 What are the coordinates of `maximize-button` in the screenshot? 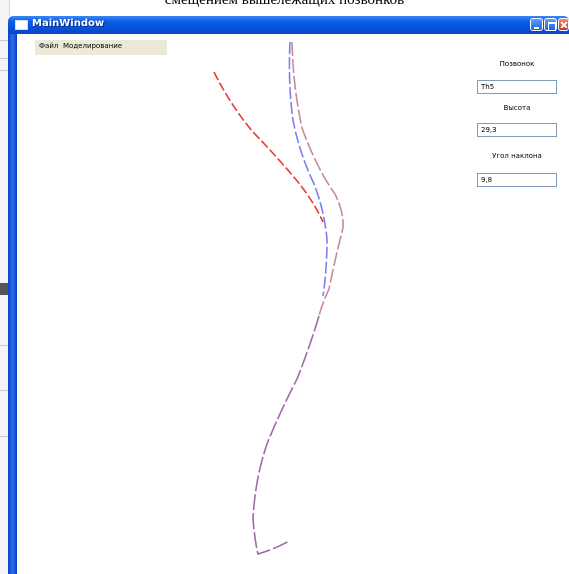 It's located at (550, 24).